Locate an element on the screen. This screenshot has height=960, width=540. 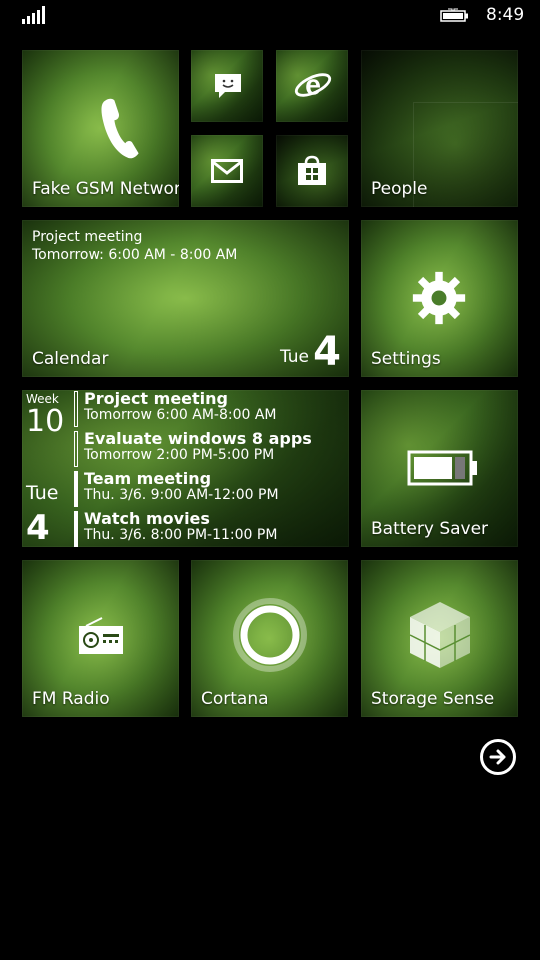
messaging-tile is located at coordinates (227, 86).